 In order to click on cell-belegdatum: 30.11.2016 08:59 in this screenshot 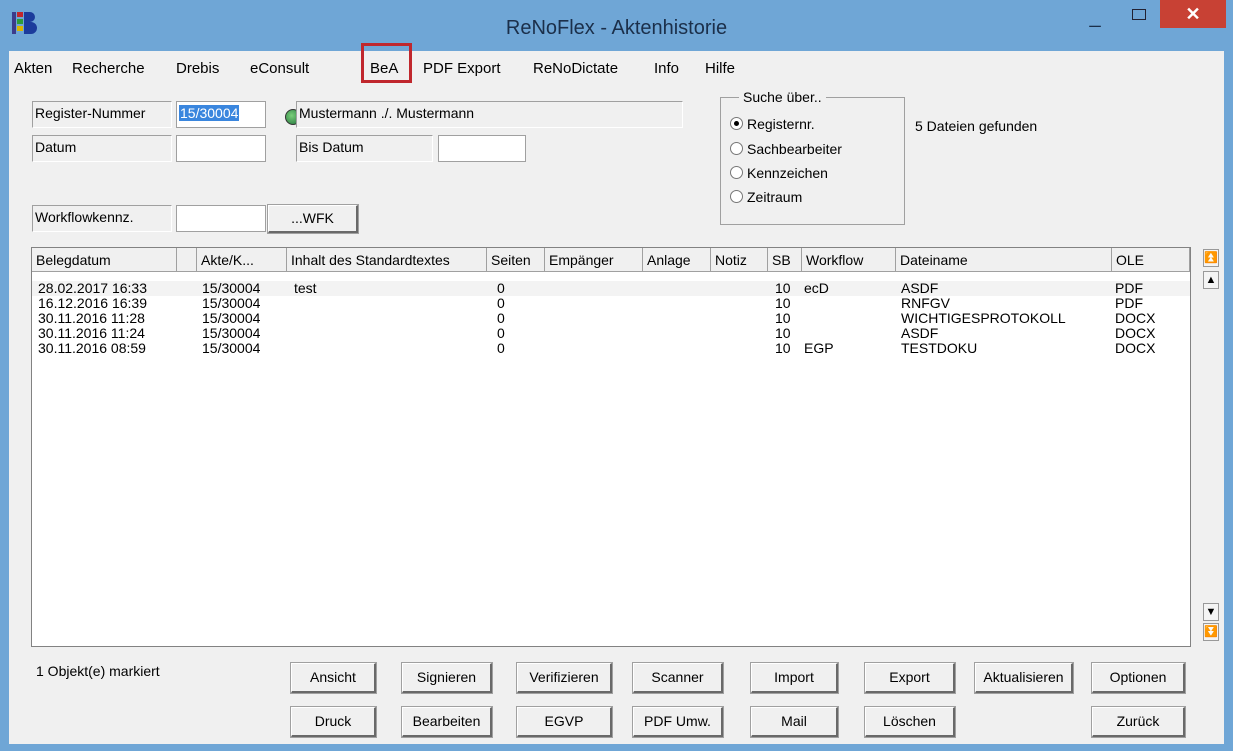, I will do `click(92, 348)`.